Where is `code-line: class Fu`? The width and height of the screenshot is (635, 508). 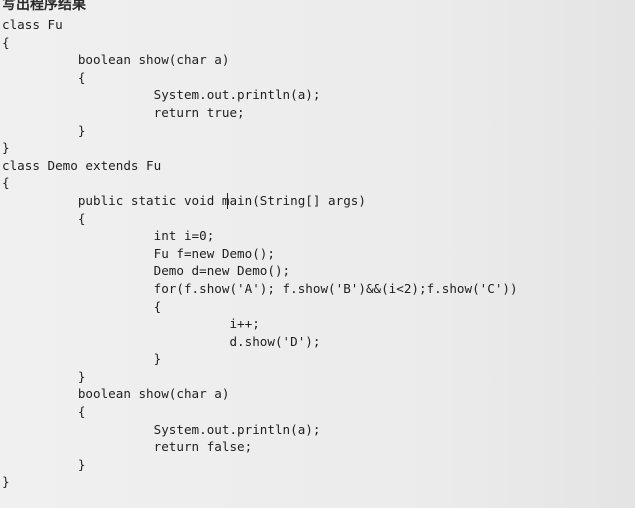 code-line: class Fu is located at coordinates (32, 24).